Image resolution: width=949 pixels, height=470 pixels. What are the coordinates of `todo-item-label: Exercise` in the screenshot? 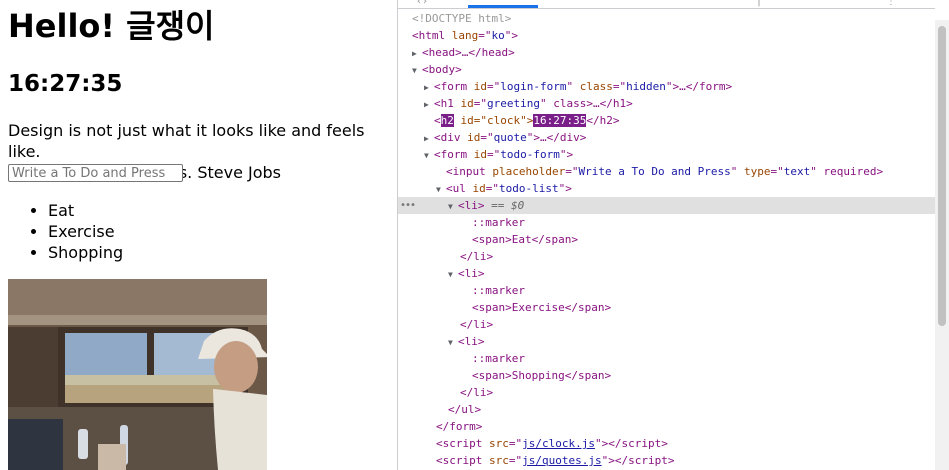 It's located at (81, 231).